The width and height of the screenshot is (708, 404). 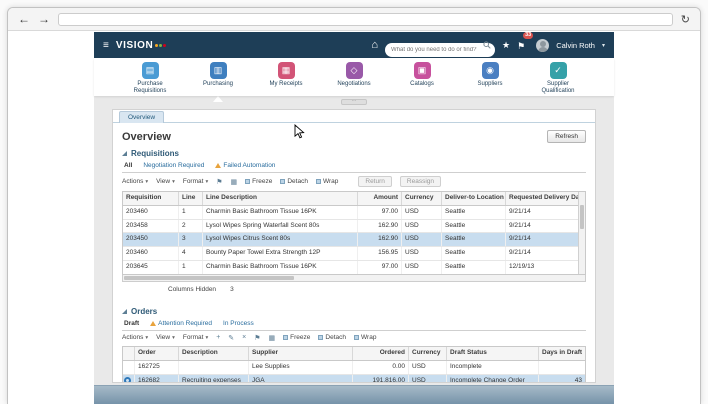 I want to click on user-name: Calvin Roth, so click(x=575, y=45).